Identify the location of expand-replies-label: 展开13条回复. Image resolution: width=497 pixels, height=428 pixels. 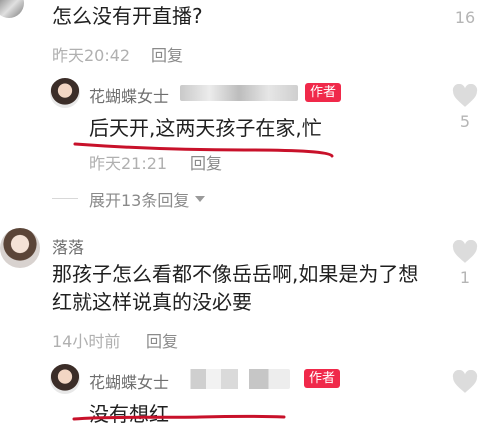
(139, 200).